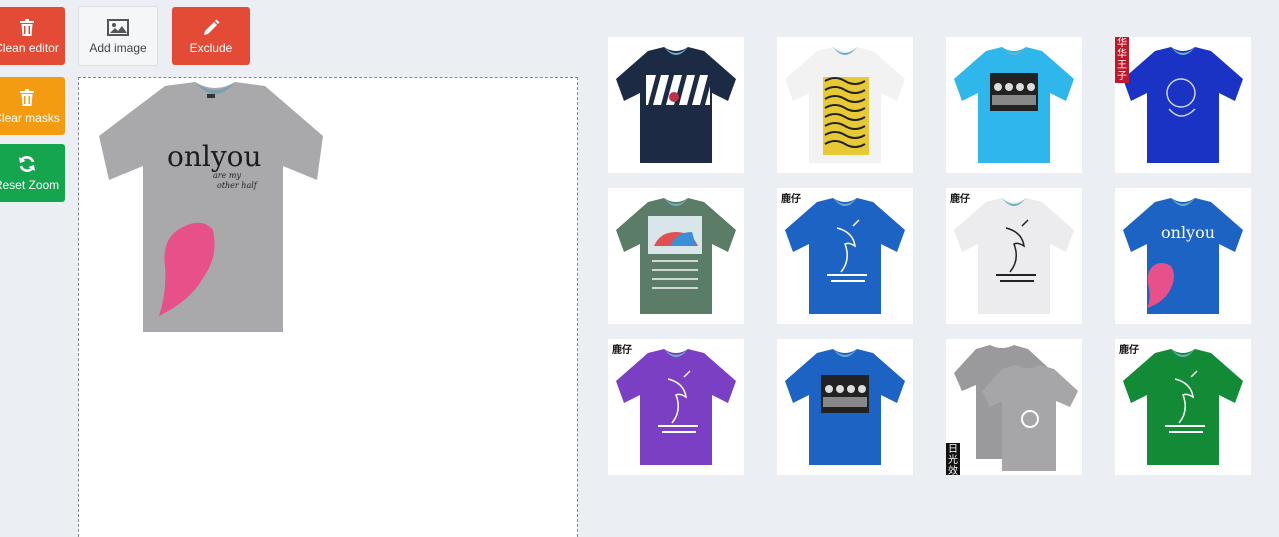 The width and height of the screenshot is (1279, 537). Describe the element at coordinates (238, 185) in the screenshot. I see `editor-print-sub2: other half` at that location.